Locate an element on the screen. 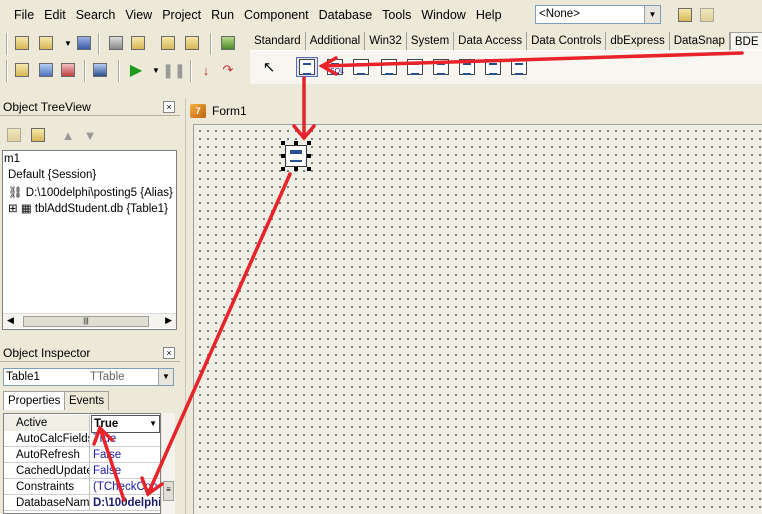 The image size is (762, 514). trace-into-icon: ↓ is located at coordinates (206, 70).